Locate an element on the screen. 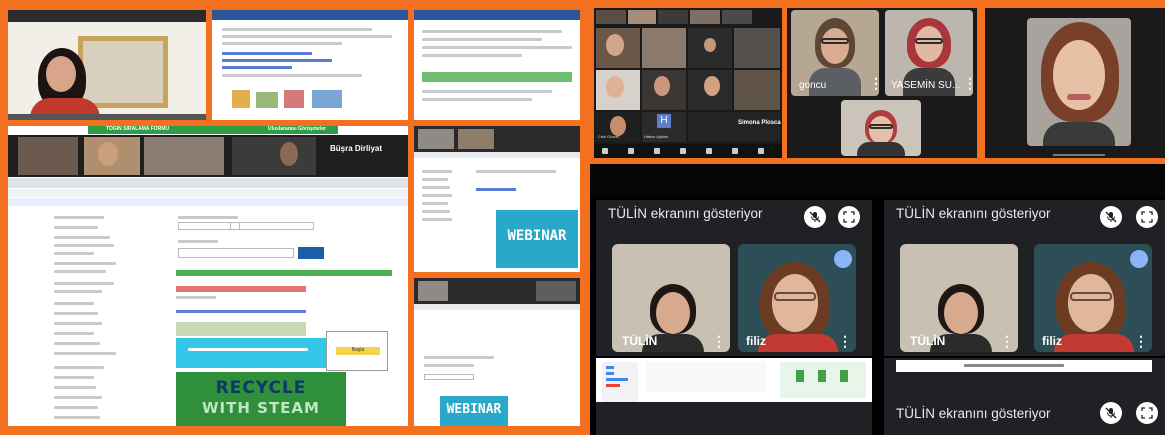 The width and height of the screenshot is (1165, 435). shared-document-tile is located at coordinates (310, 65).